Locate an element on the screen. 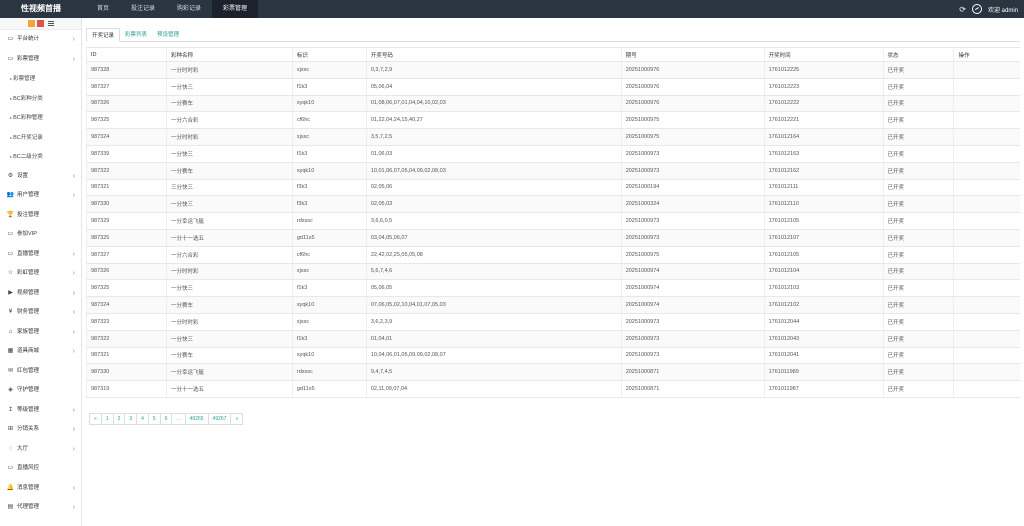  sidebar-item: ↥ 等级管理 › is located at coordinates (40, 411).